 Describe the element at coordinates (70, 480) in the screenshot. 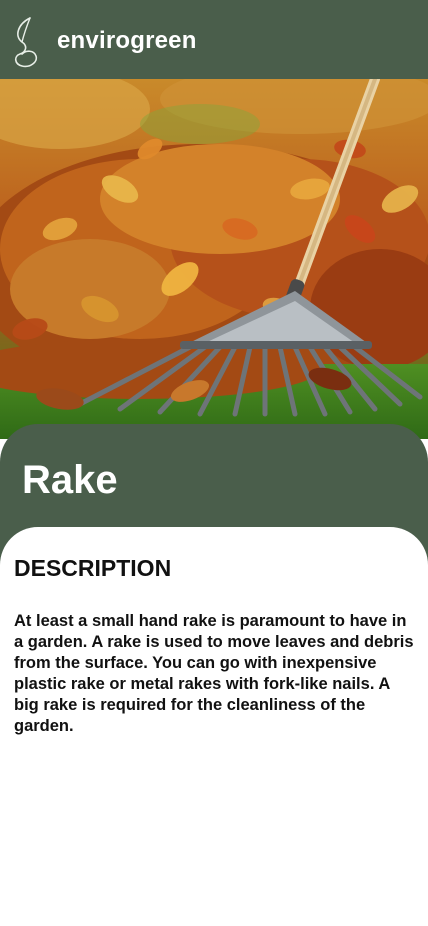

I see `item-title: Rake` at that location.